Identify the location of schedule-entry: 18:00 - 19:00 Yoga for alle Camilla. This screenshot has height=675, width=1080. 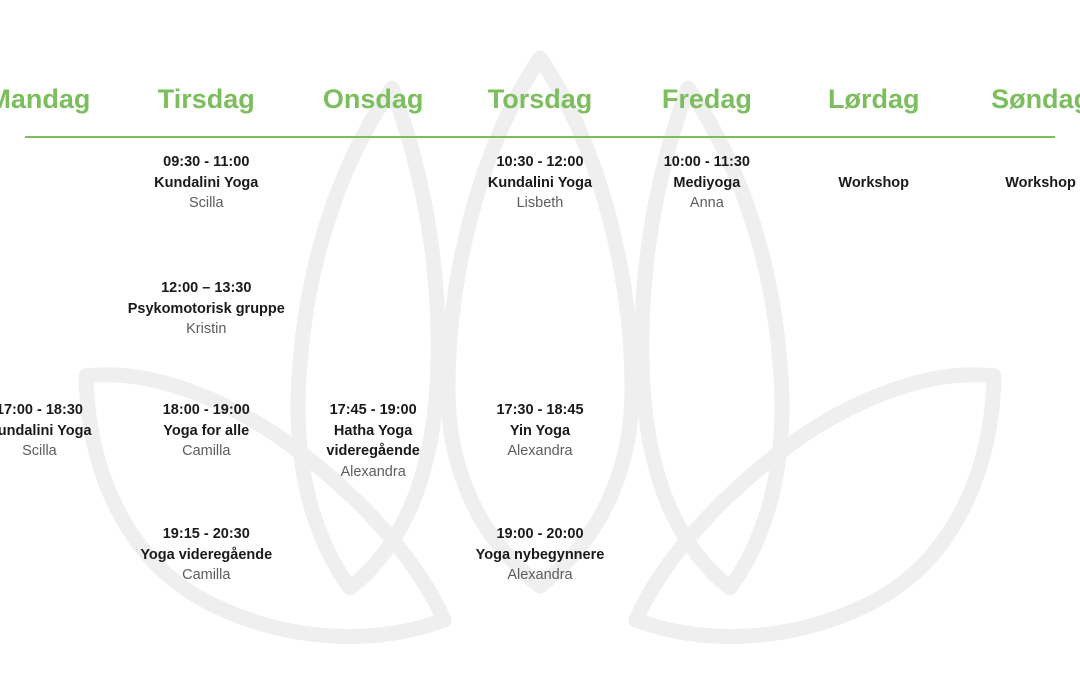
(206, 431).